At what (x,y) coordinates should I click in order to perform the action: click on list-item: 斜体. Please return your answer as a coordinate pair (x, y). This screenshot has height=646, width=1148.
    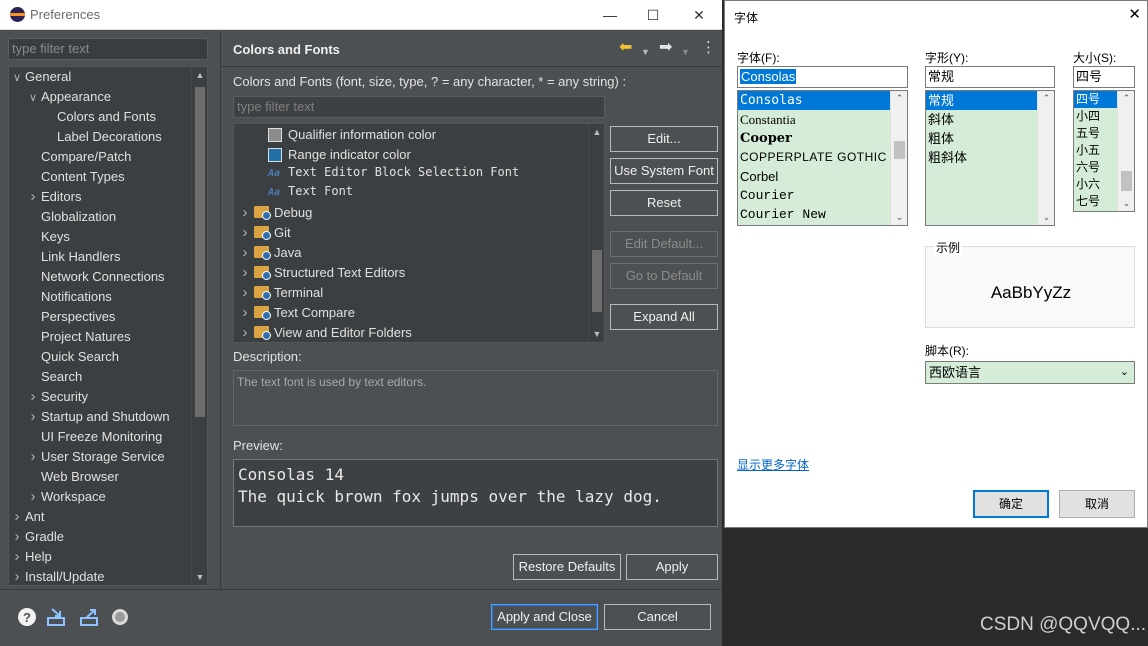
    Looking at the image, I should click on (990, 119).